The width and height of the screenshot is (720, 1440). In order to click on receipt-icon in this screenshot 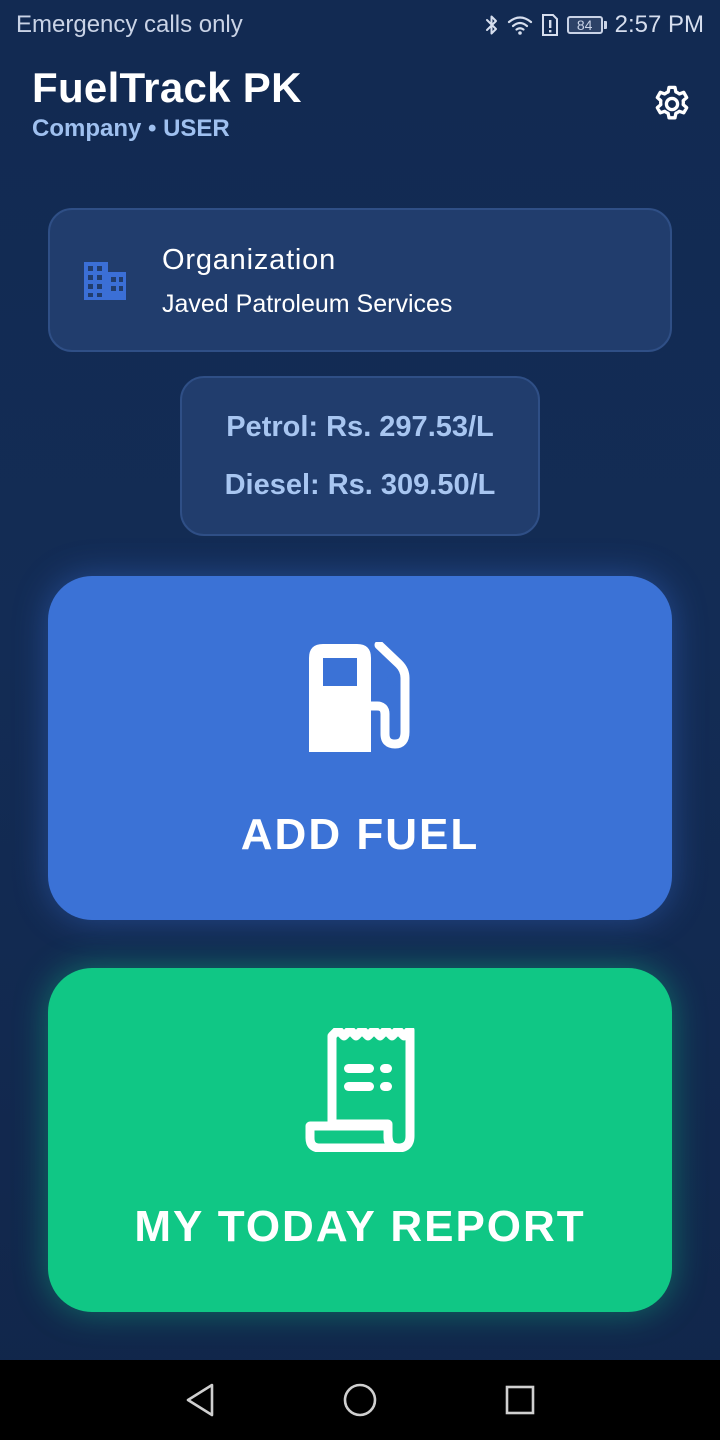, I will do `click(360, 1091)`.